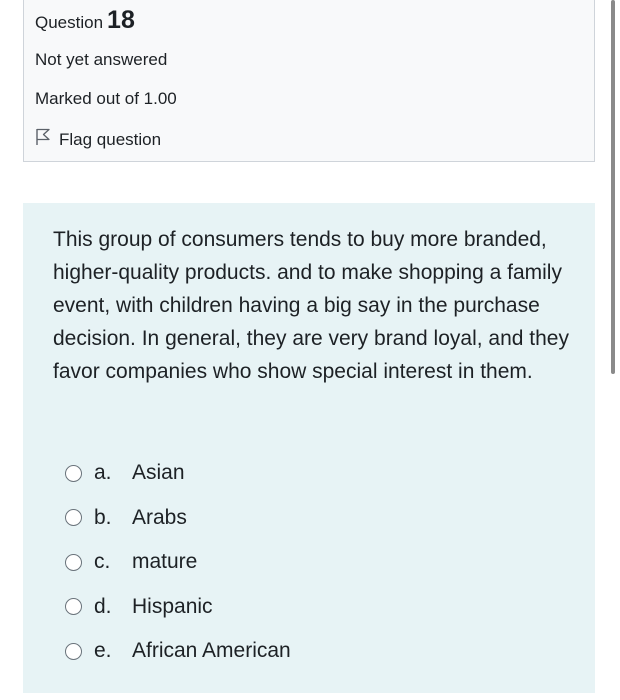  What do you see at coordinates (103, 651) in the screenshot?
I see `answer-letter: e.` at bounding box center [103, 651].